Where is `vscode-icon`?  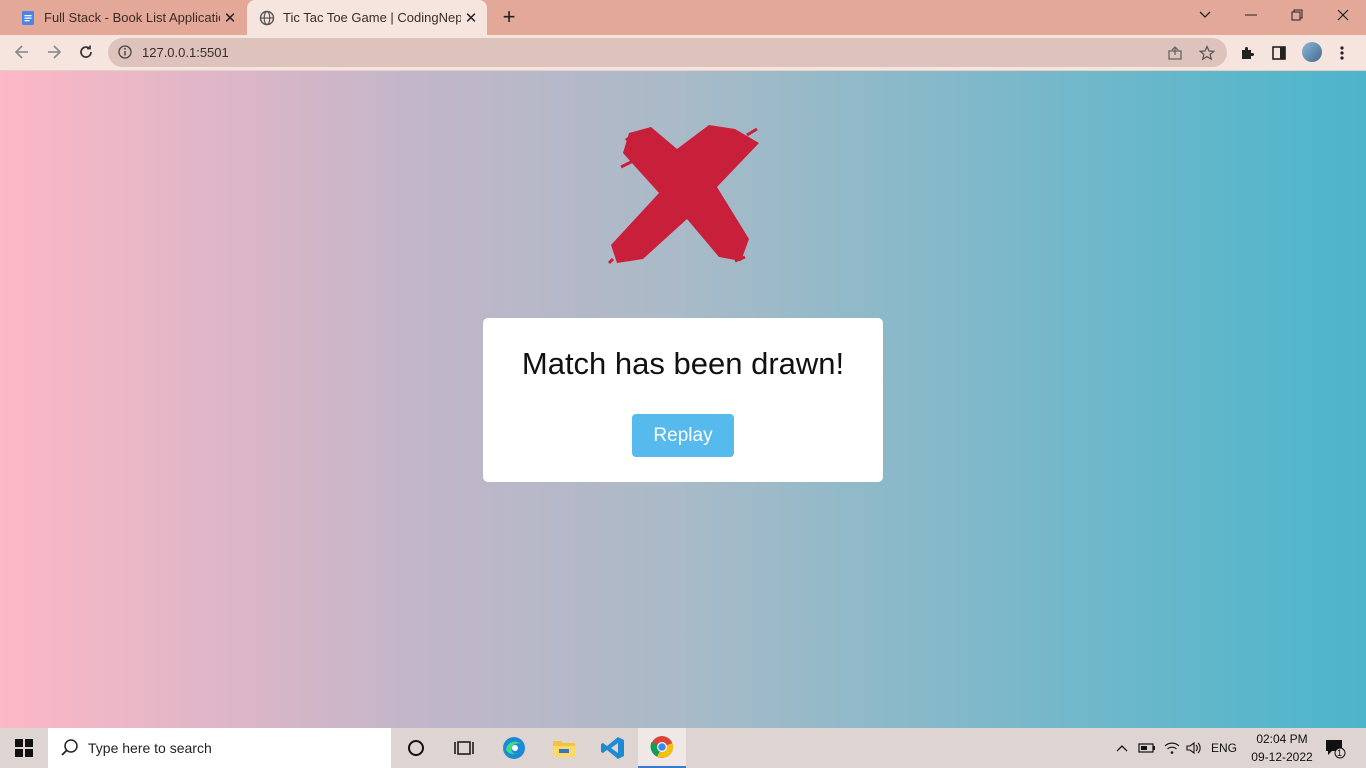 vscode-icon is located at coordinates (613, 748).